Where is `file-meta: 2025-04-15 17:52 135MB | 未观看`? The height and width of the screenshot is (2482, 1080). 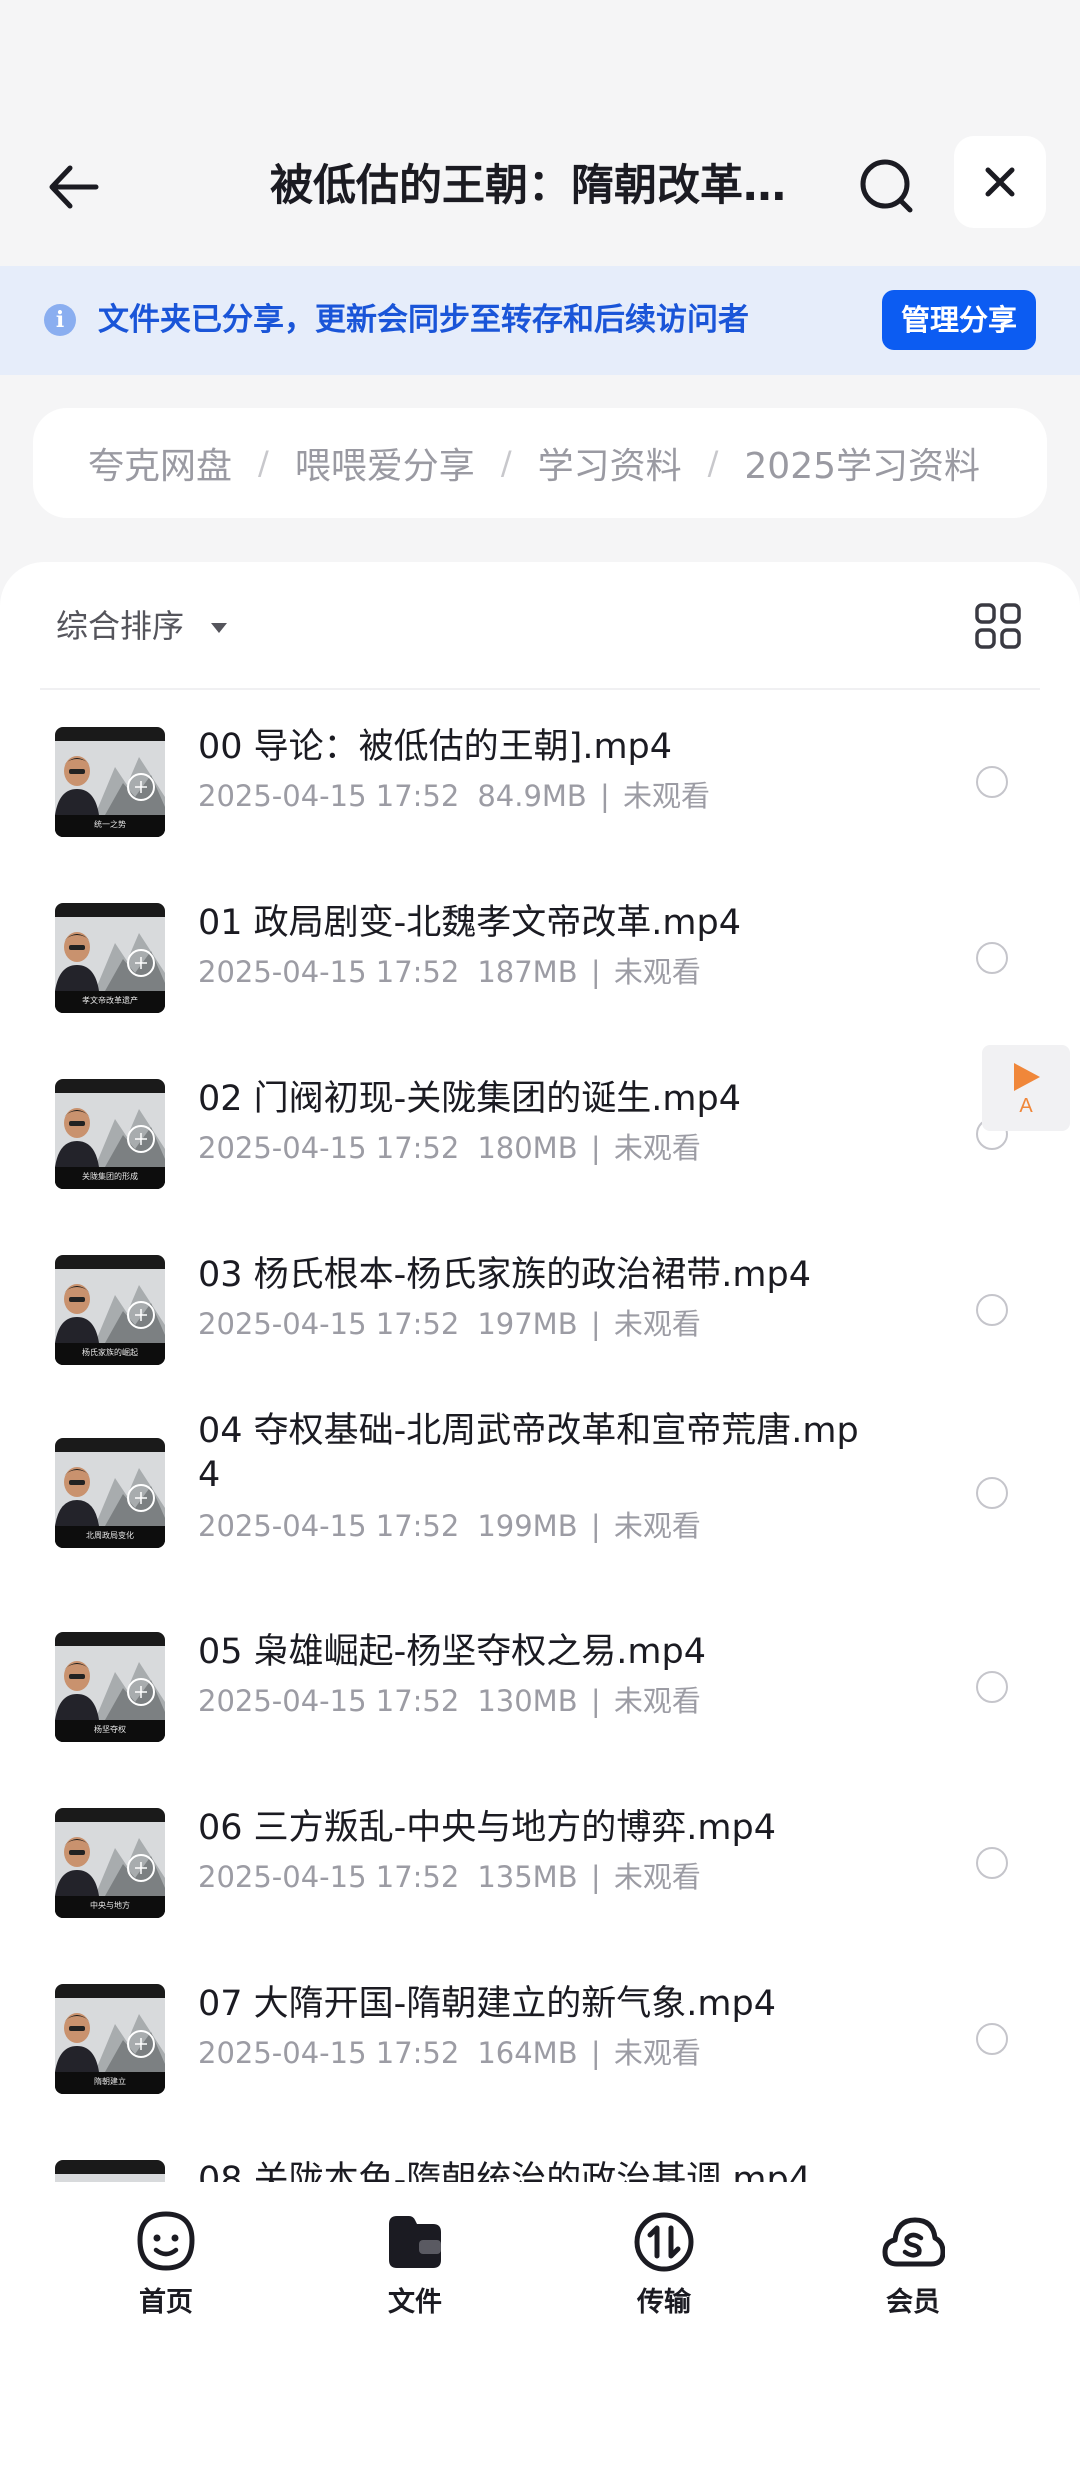
file-meta: 2025-04-15 17:52 135MB | 未观看 is located at coordinates (449, 1877).